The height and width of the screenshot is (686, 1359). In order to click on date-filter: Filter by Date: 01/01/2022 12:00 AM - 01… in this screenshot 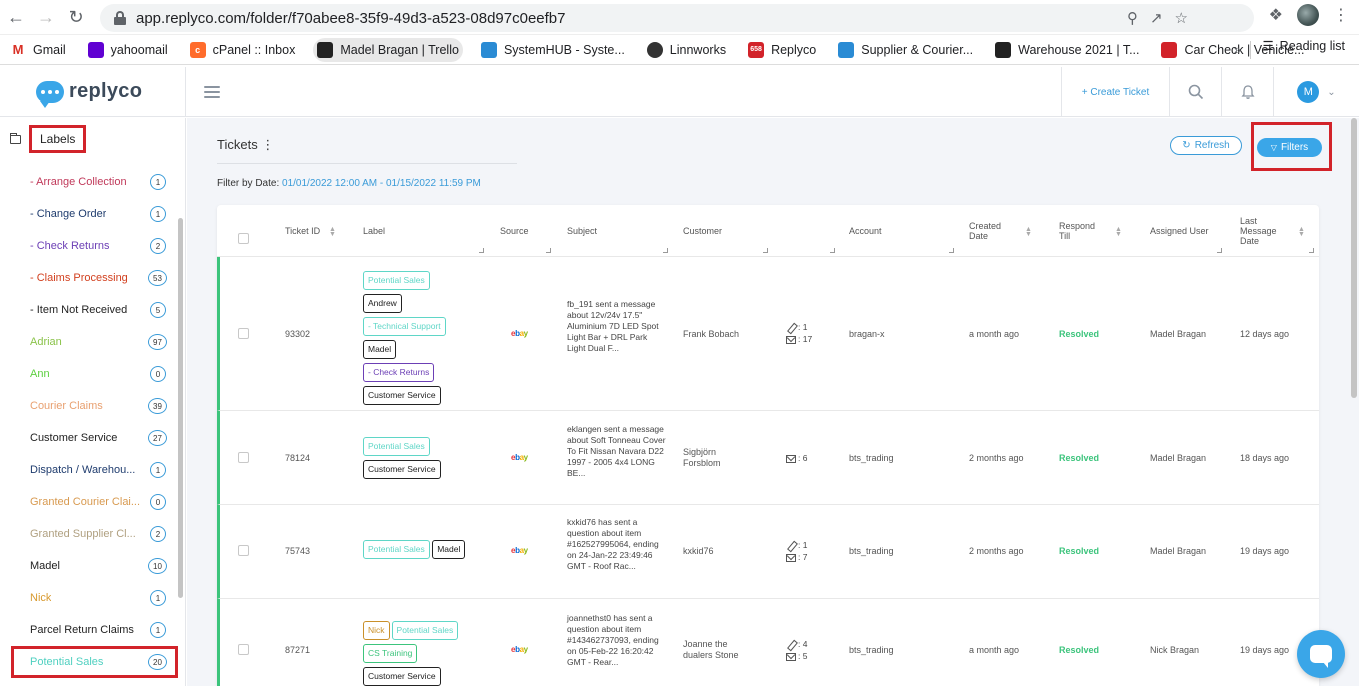, I will do `click(349, 183)`.